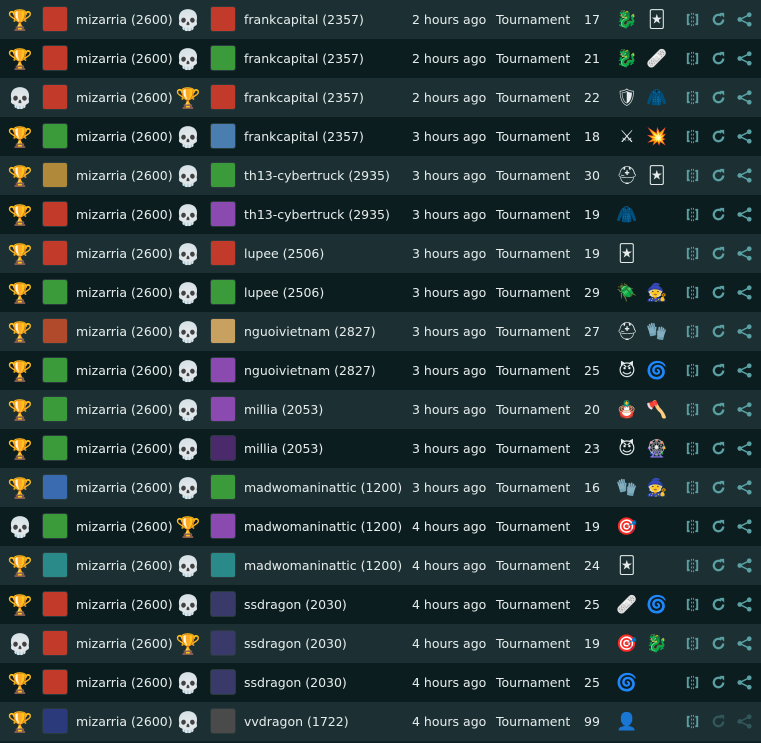 The width and height of the screenshot is (761, 743). I want to click on player2-avatar, so click(223, 58).